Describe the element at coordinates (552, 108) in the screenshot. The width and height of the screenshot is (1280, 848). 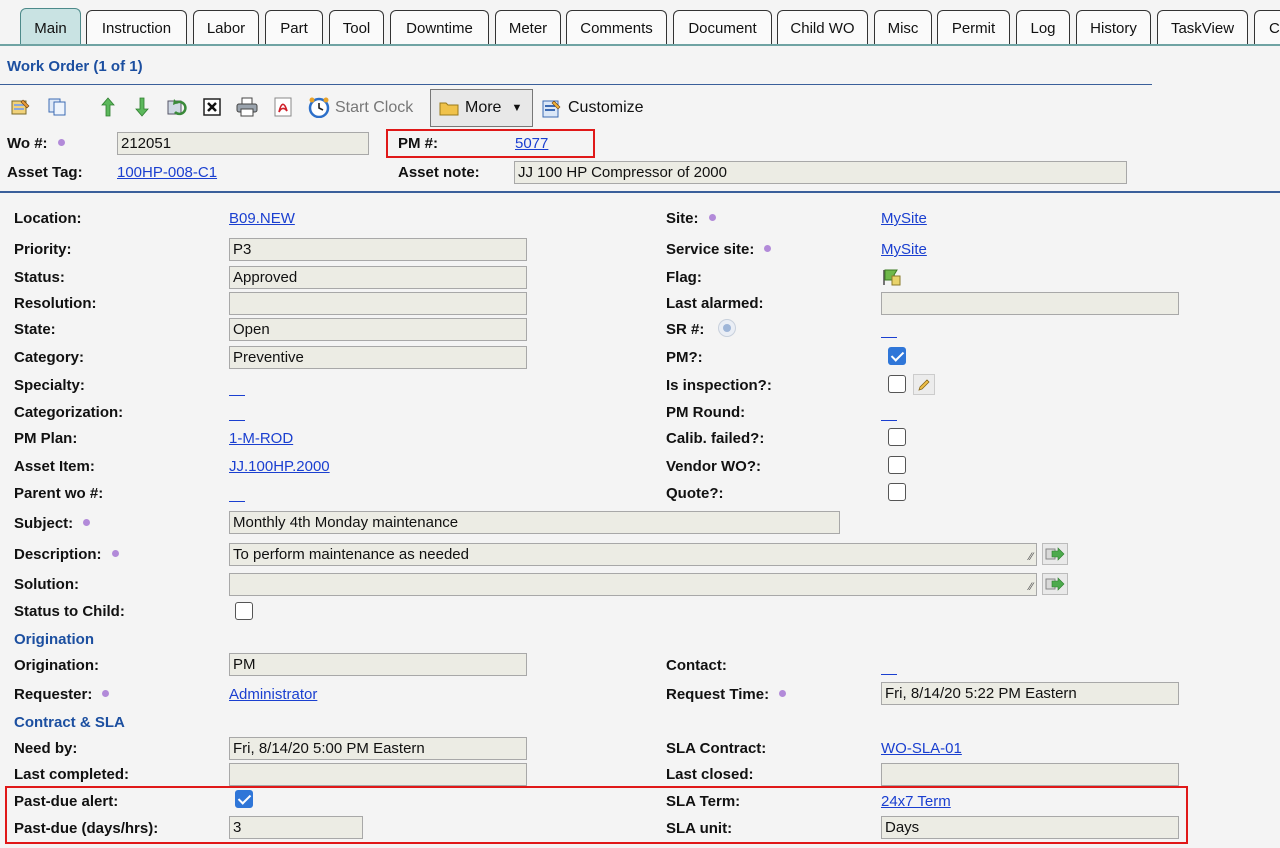
I see `customize-icon` at that location.